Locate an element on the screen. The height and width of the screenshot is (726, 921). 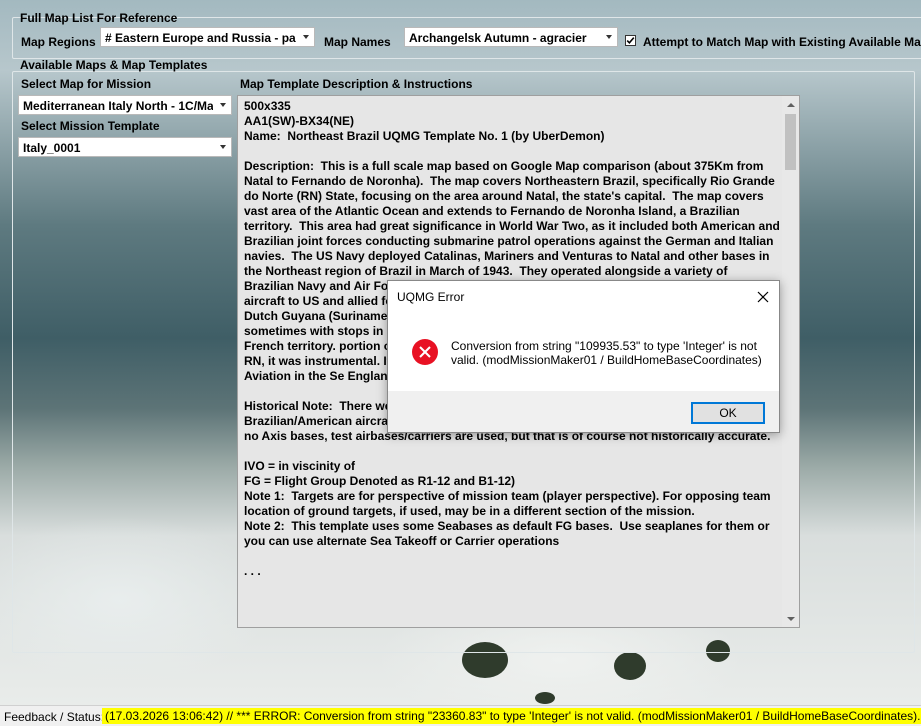
scroll-down-icon is located at coordinates (790, 618).